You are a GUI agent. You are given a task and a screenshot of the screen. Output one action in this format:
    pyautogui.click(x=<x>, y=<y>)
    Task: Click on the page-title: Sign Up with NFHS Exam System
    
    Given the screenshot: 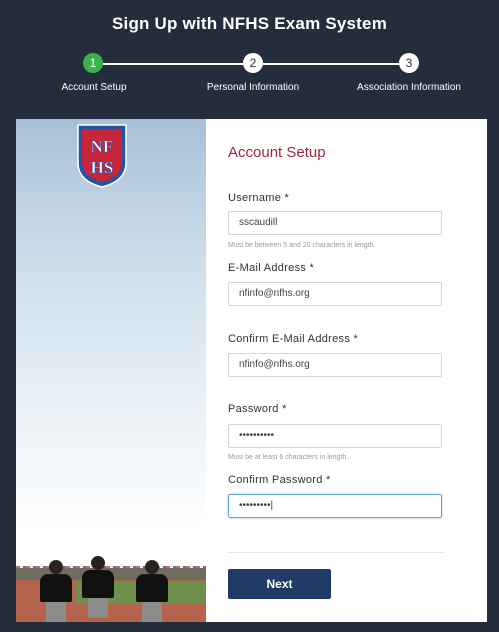 What is the action you would take?
    pyautogui.click(x=249, y=23)
    